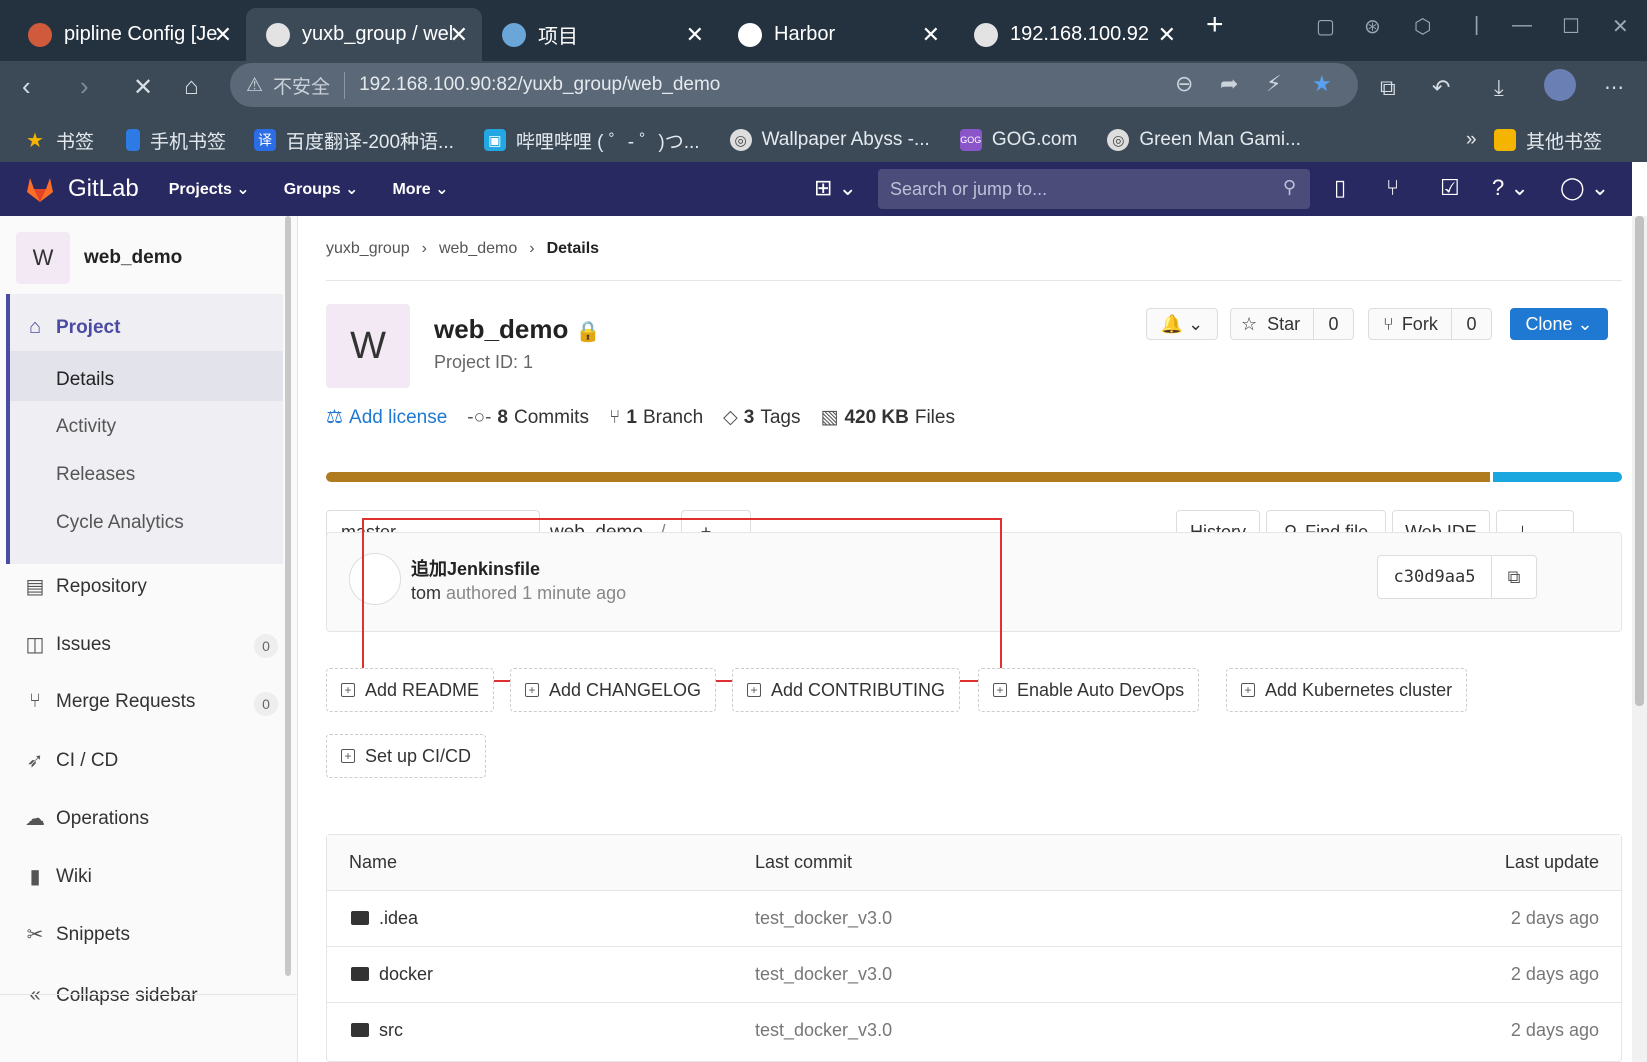  I want to click on bookmark-item: GOG GOG.com, so click(1018, 140).